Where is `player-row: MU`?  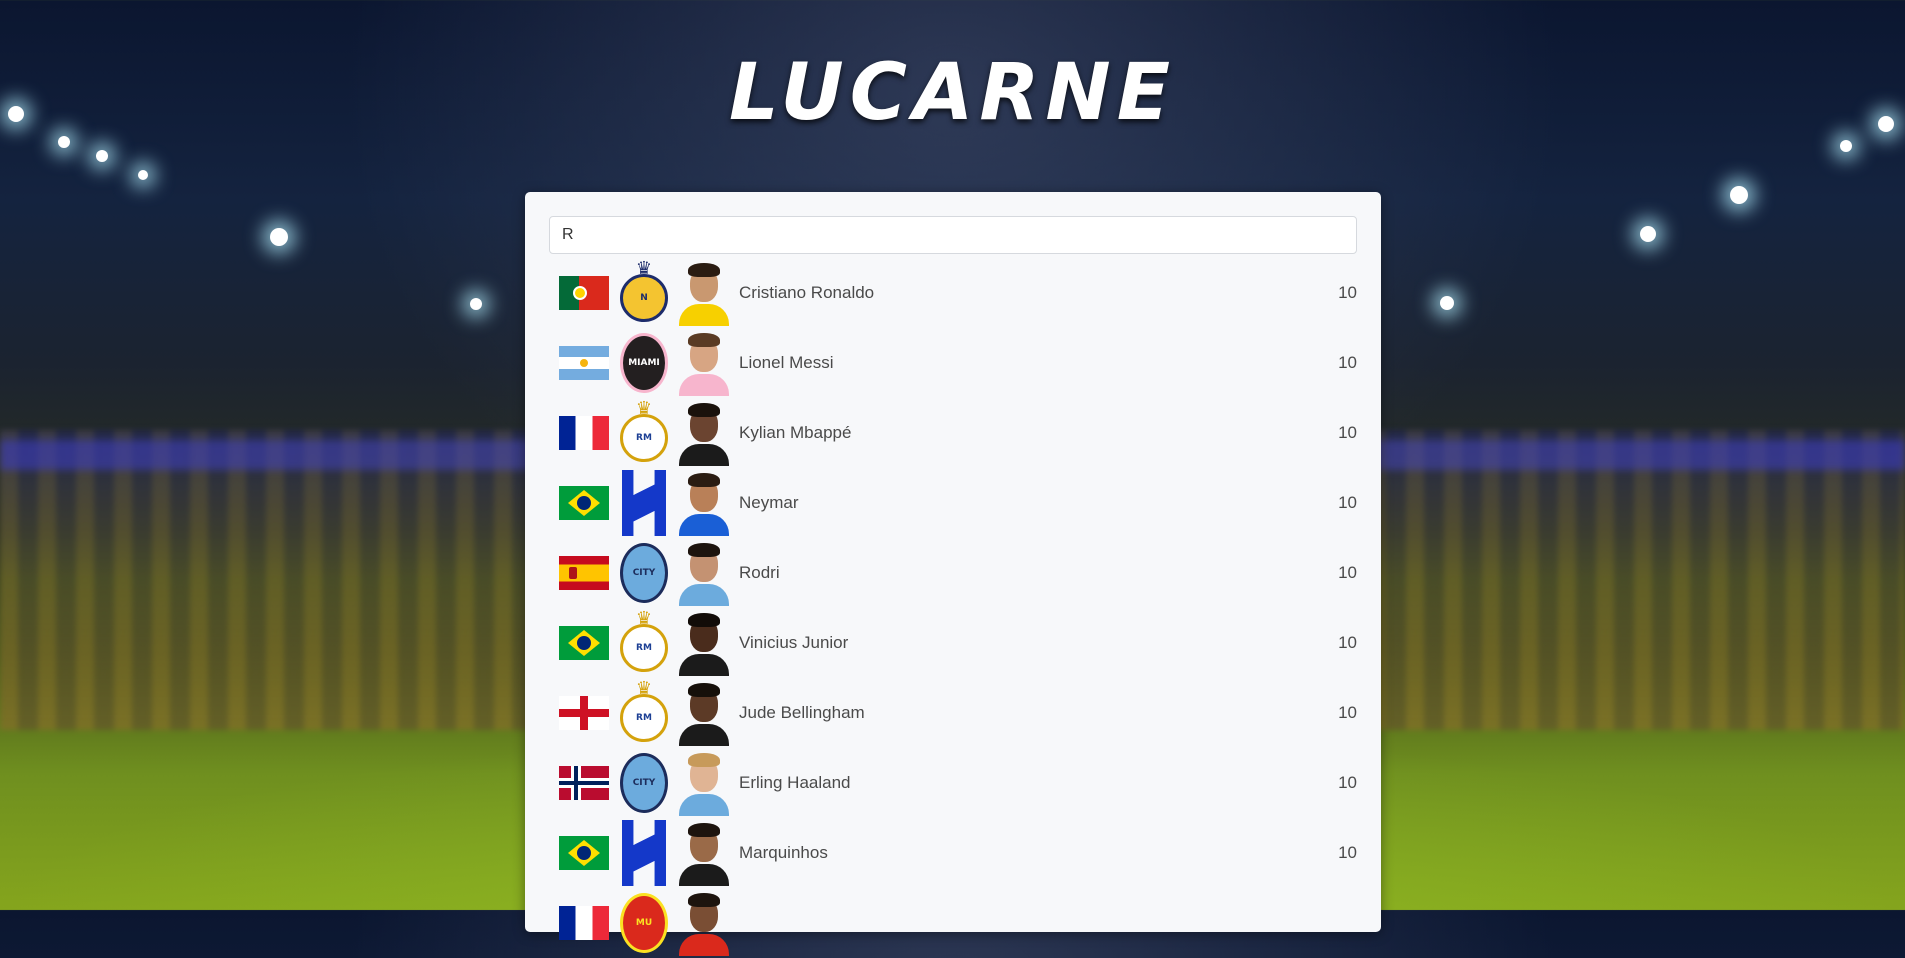 player-row: MU is located at coordinates (953, 923).